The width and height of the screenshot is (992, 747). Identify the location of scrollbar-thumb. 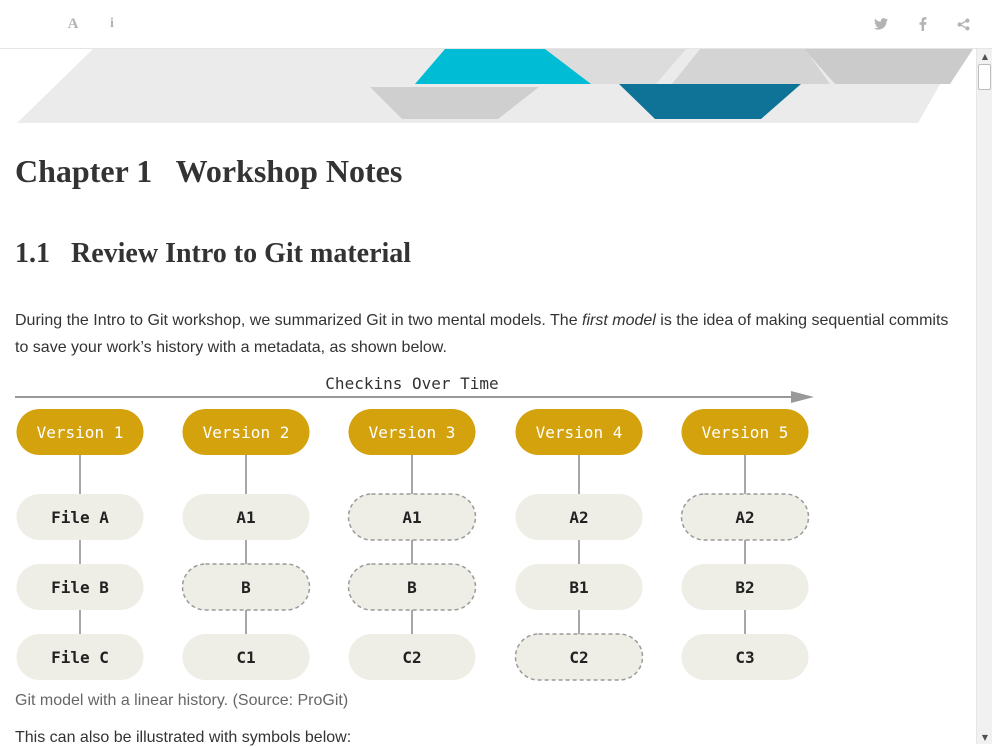
(984, 77).